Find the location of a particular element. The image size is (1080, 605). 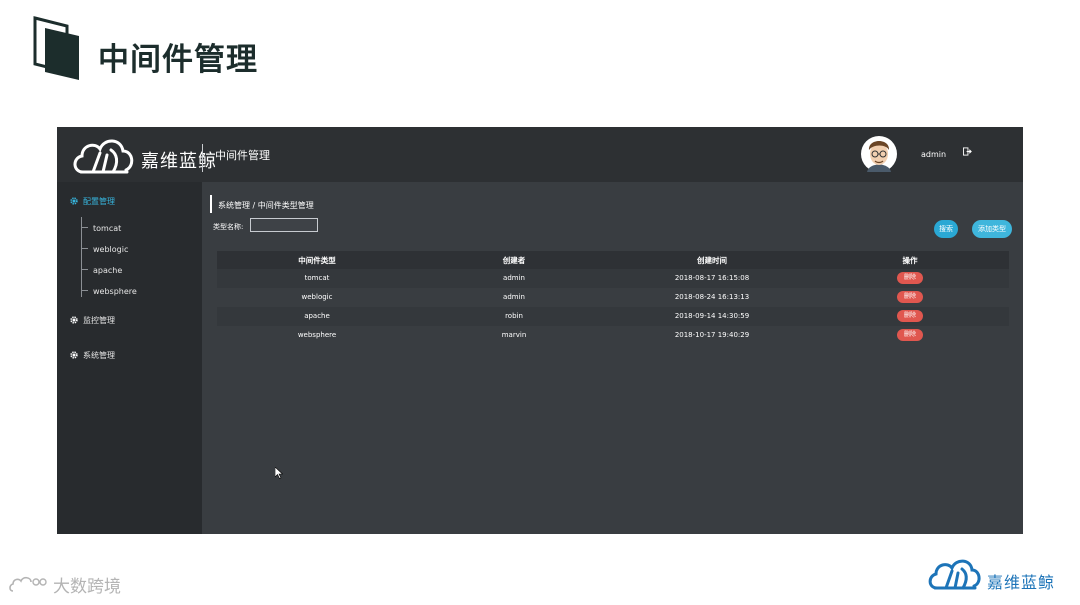

sidebar-group-label: 监控管理 is located at coordinates (99, 320).